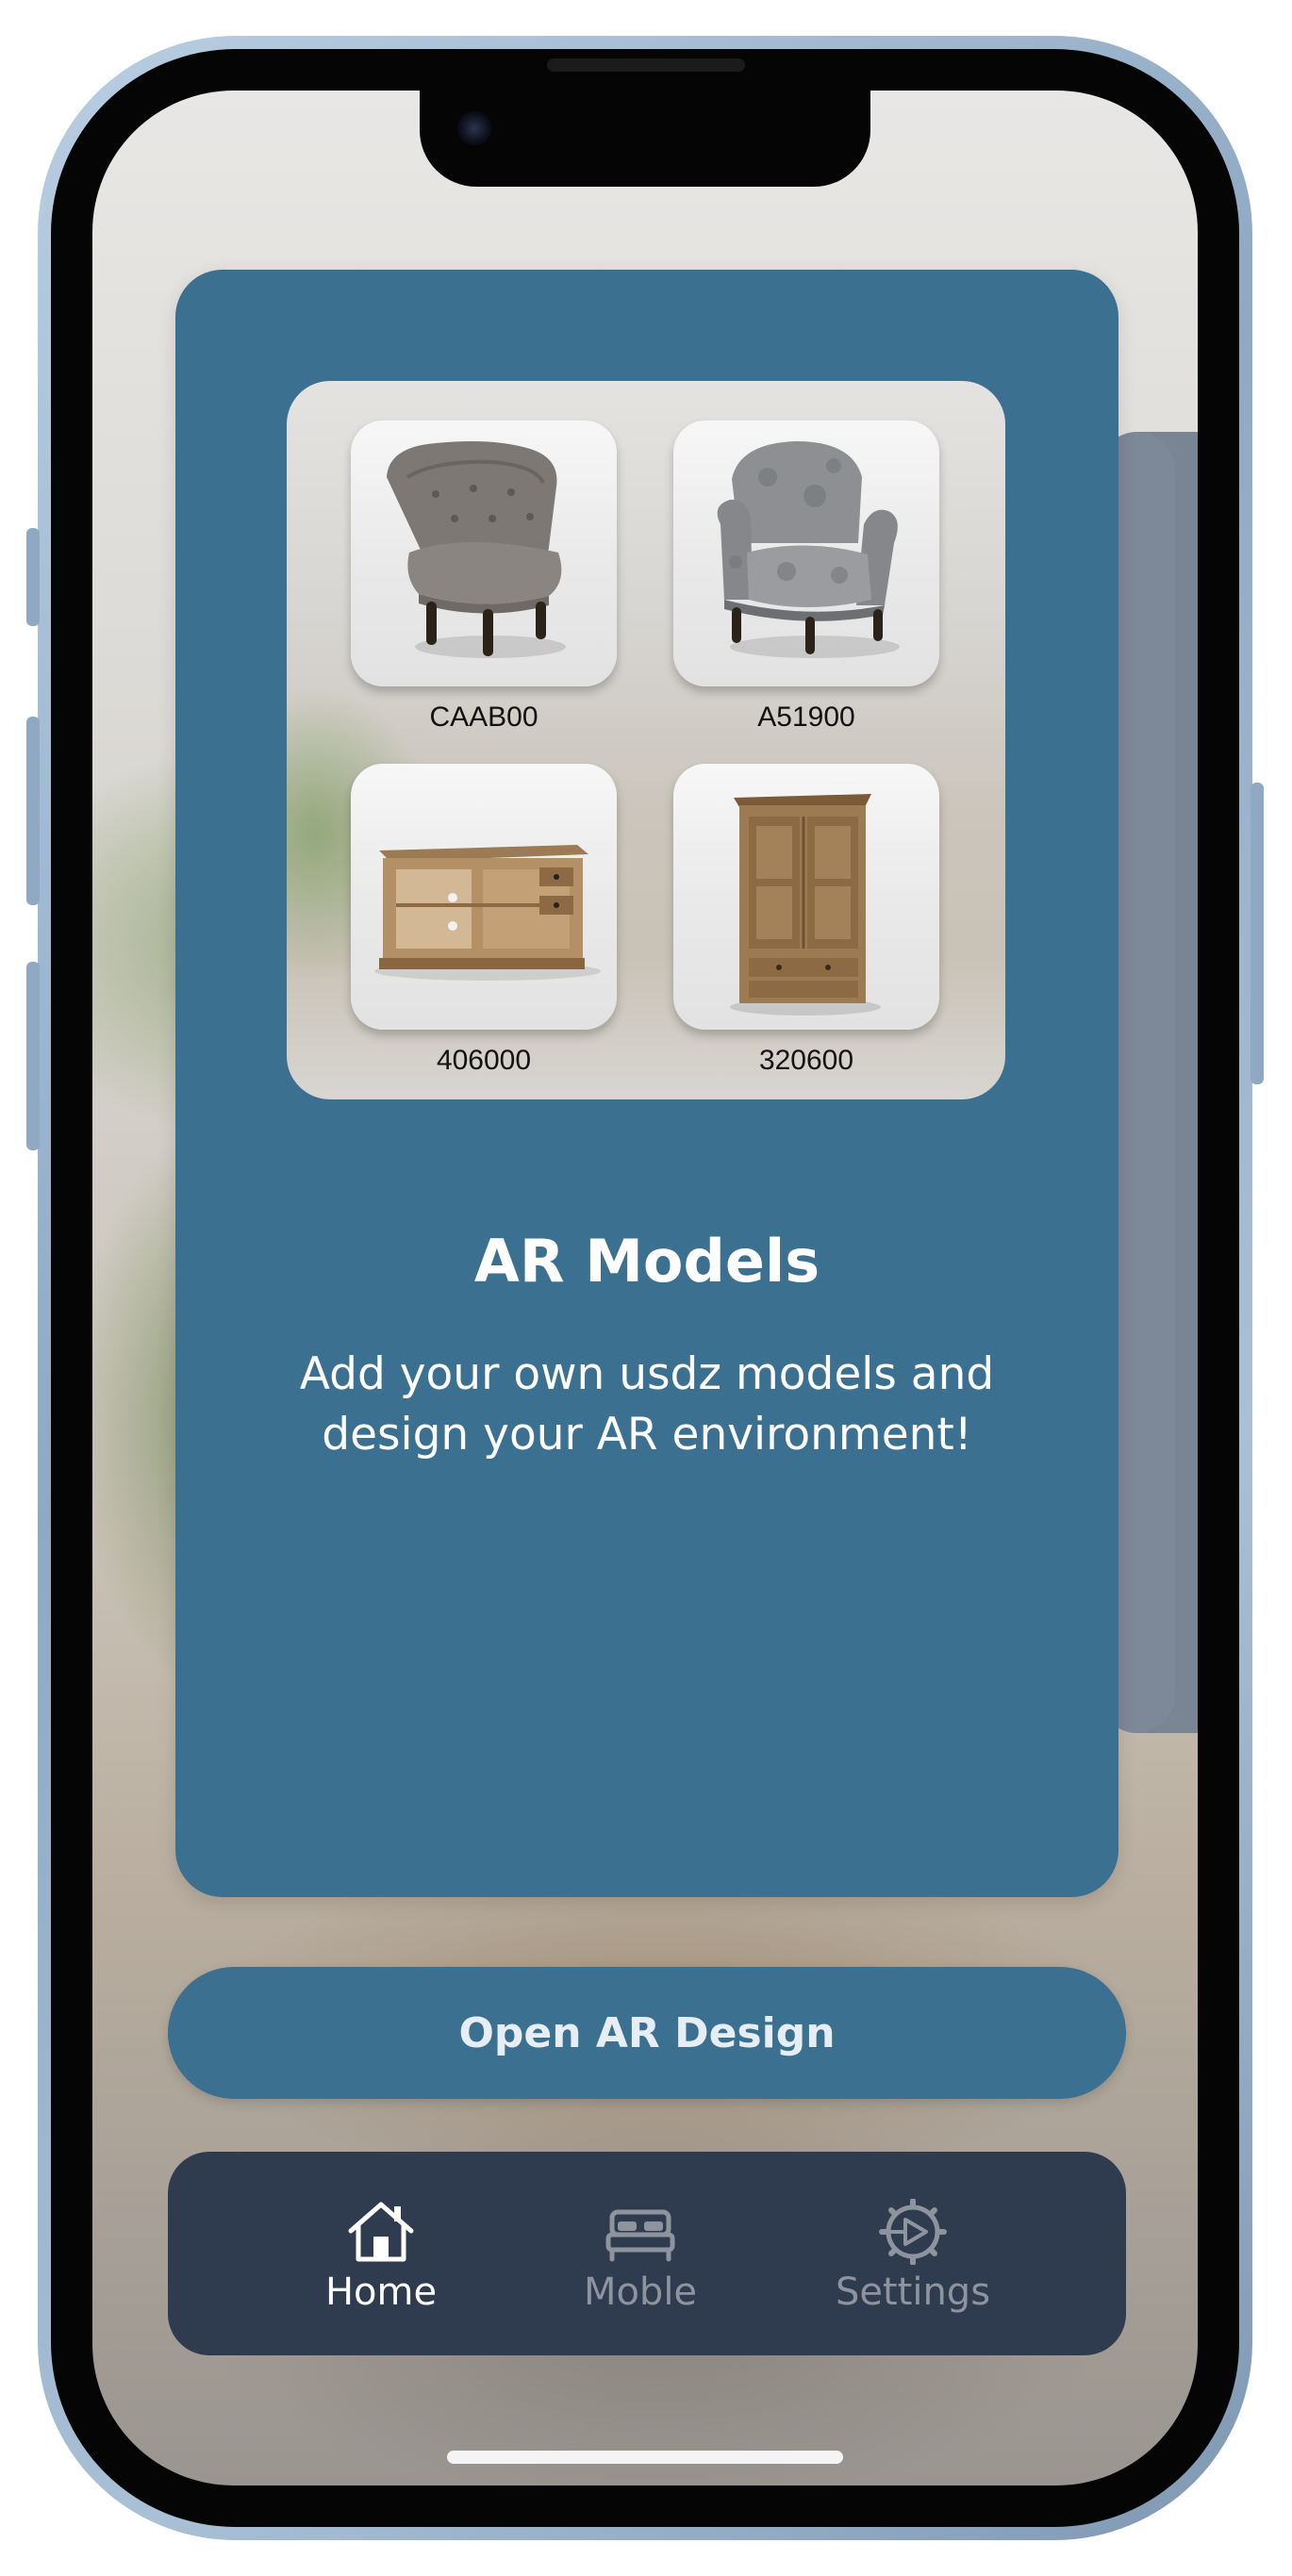 The width and height of the screenshot is (1292, 2576). Describe the element at coordinates (33, 811) in the screenshot. I see `volume-up-button` at that location.